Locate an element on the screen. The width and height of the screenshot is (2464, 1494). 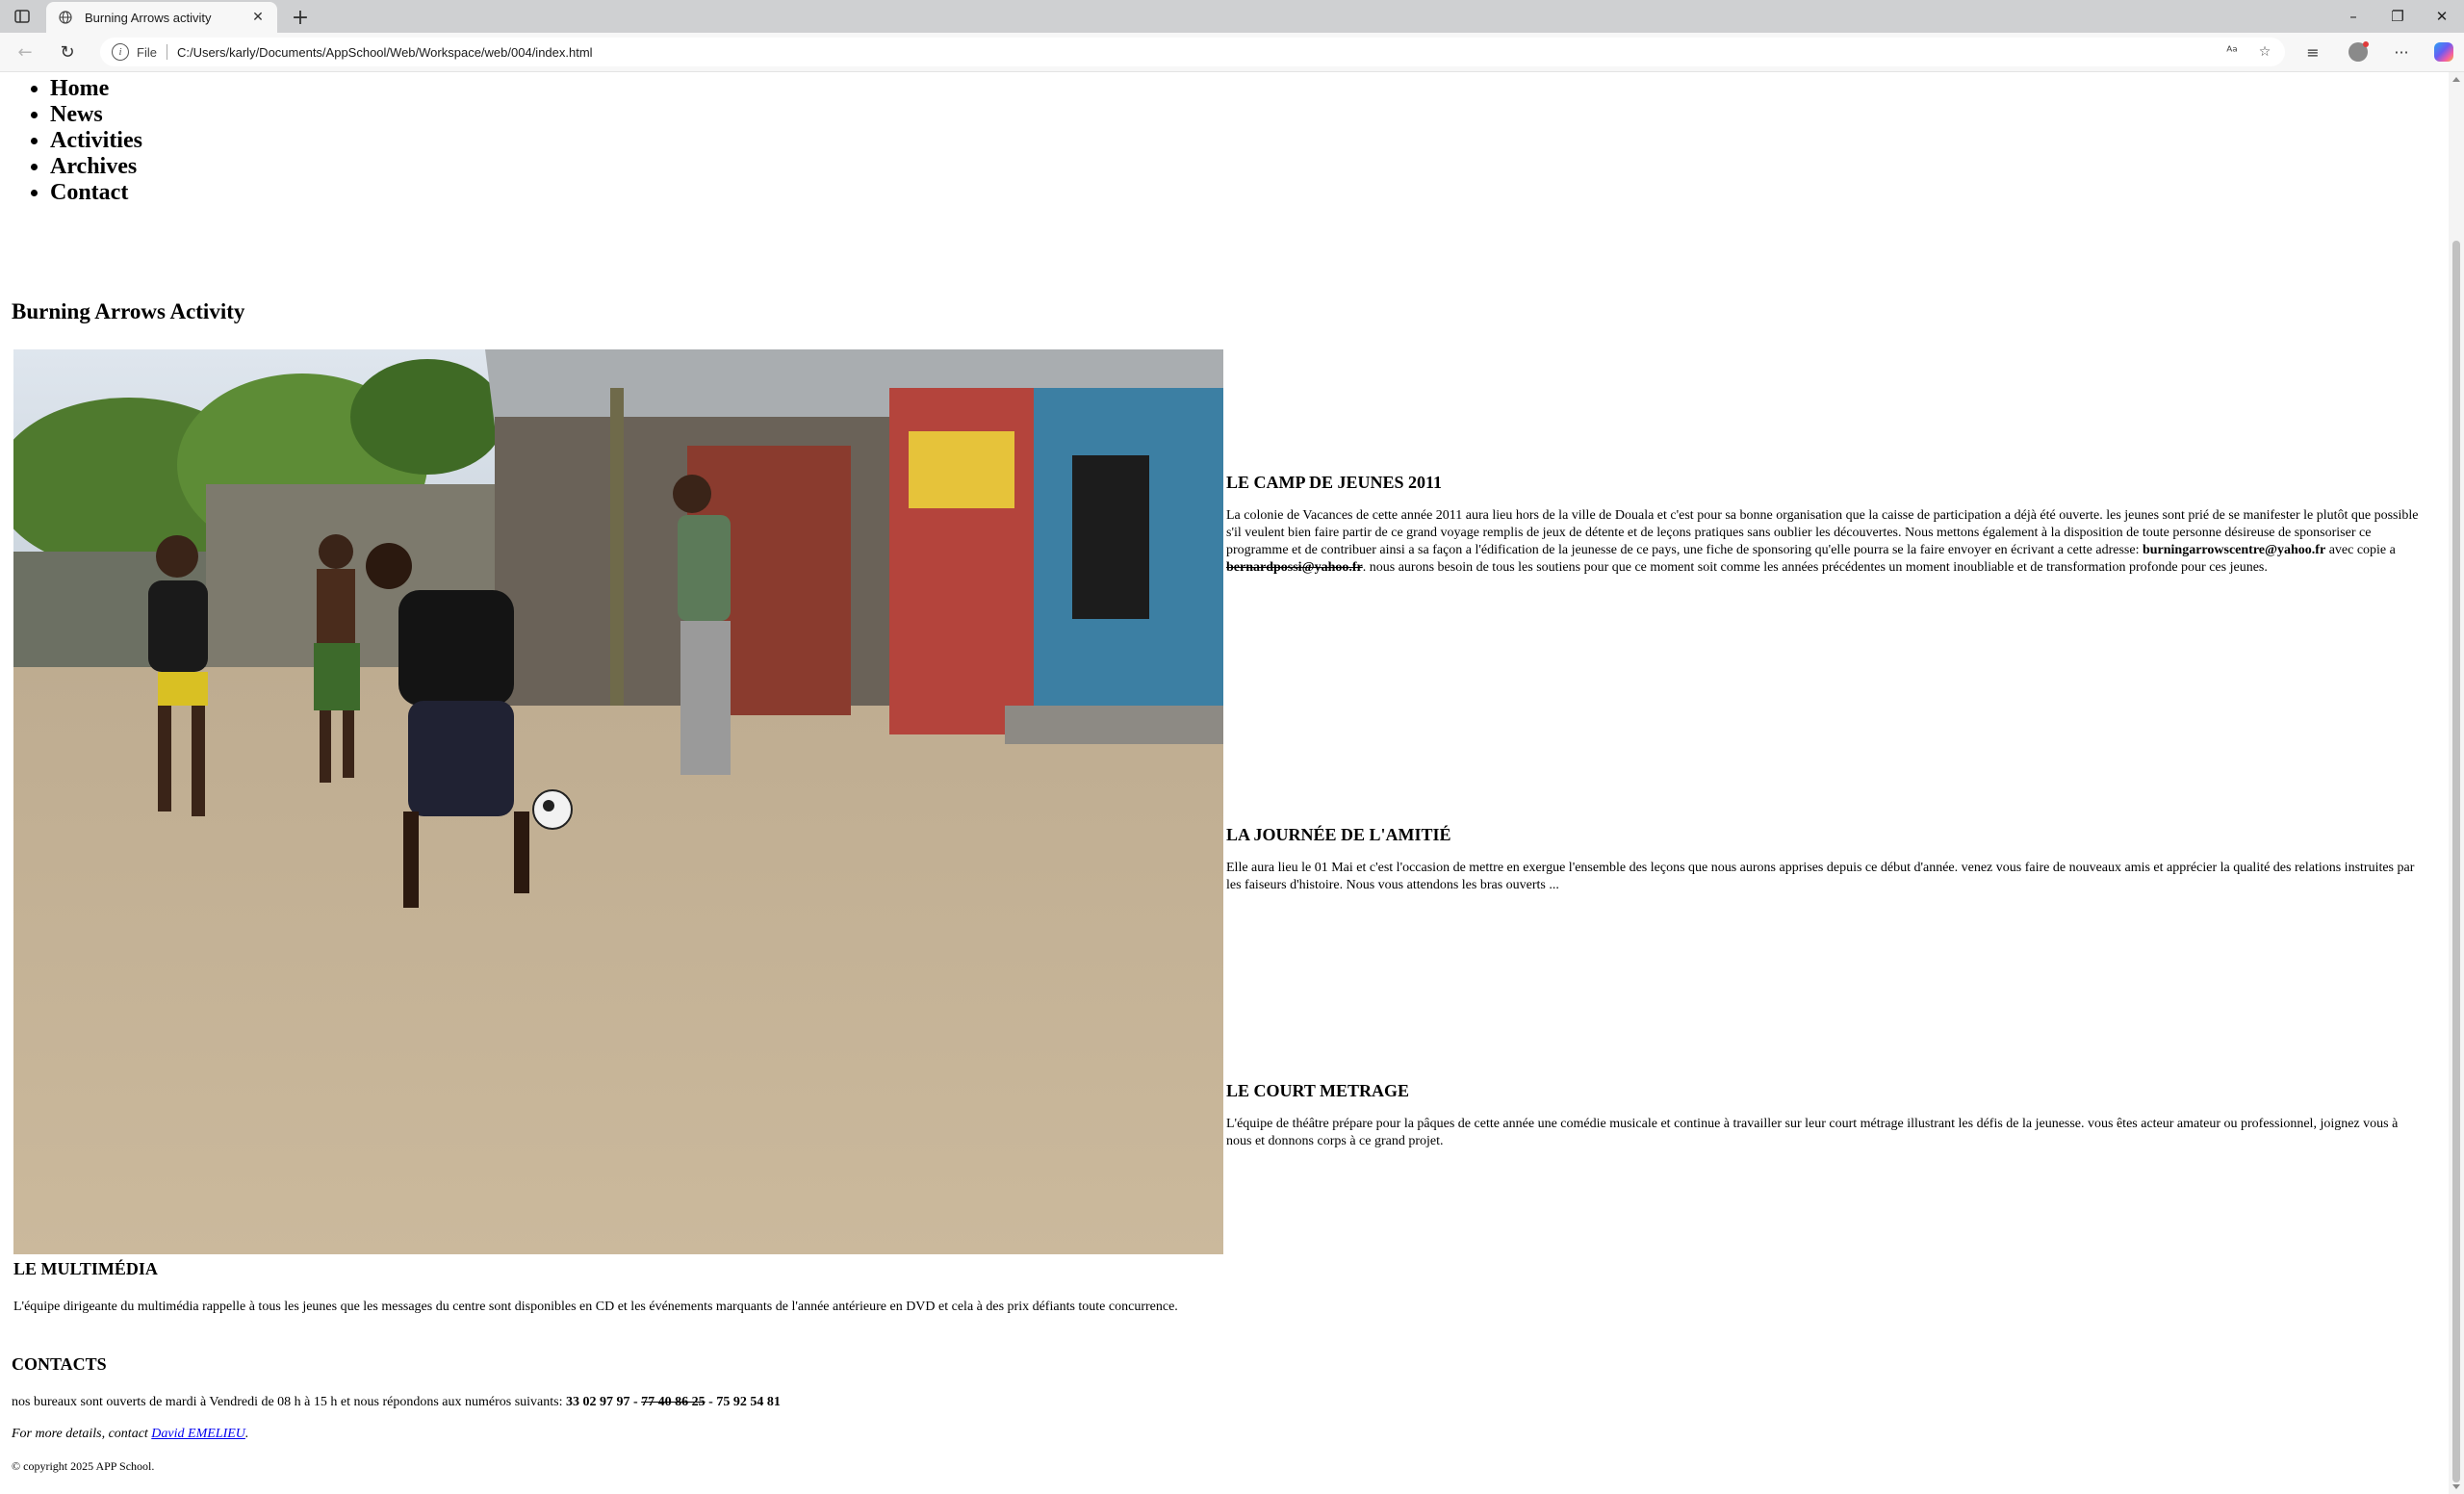
nav-item-contact: Contact is located at coordinates (96, 193).